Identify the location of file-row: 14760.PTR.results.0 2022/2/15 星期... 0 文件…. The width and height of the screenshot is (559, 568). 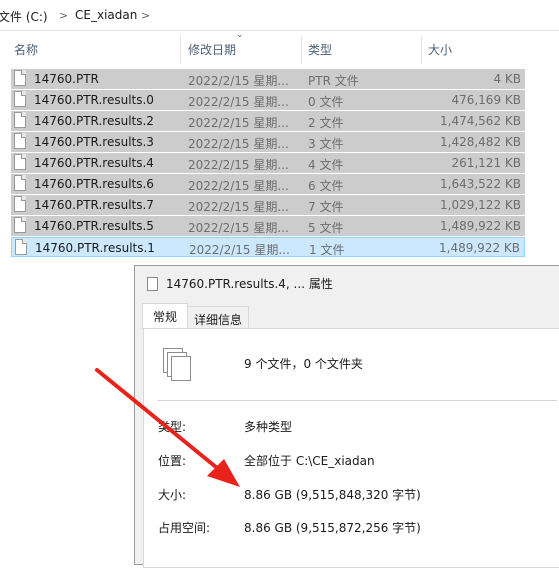
(268, 100).